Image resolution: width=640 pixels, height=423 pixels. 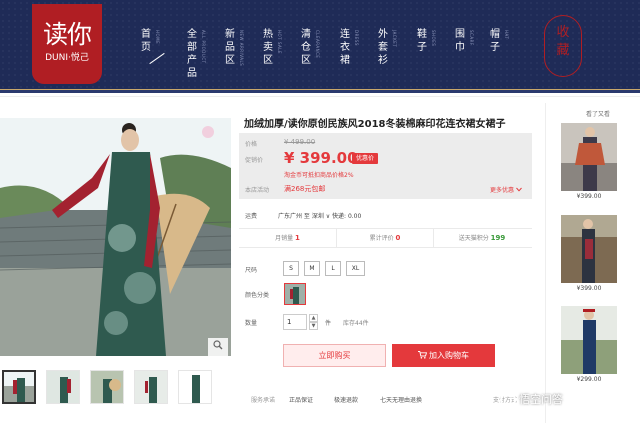 I want to click on nav-item-scarf: 围巾 SCARF, so click(x=466, y=53).